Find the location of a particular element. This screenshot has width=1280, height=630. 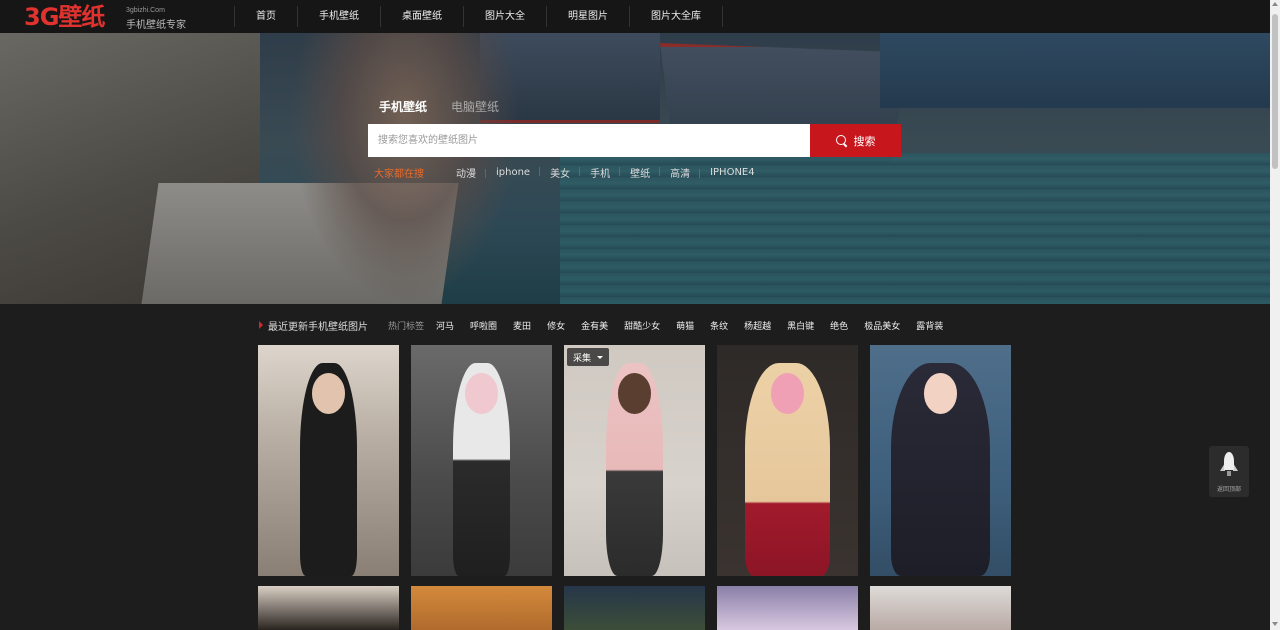

search-tabs: 手机壁纸 电脑壁纸 is located at coordinates (439, 106).